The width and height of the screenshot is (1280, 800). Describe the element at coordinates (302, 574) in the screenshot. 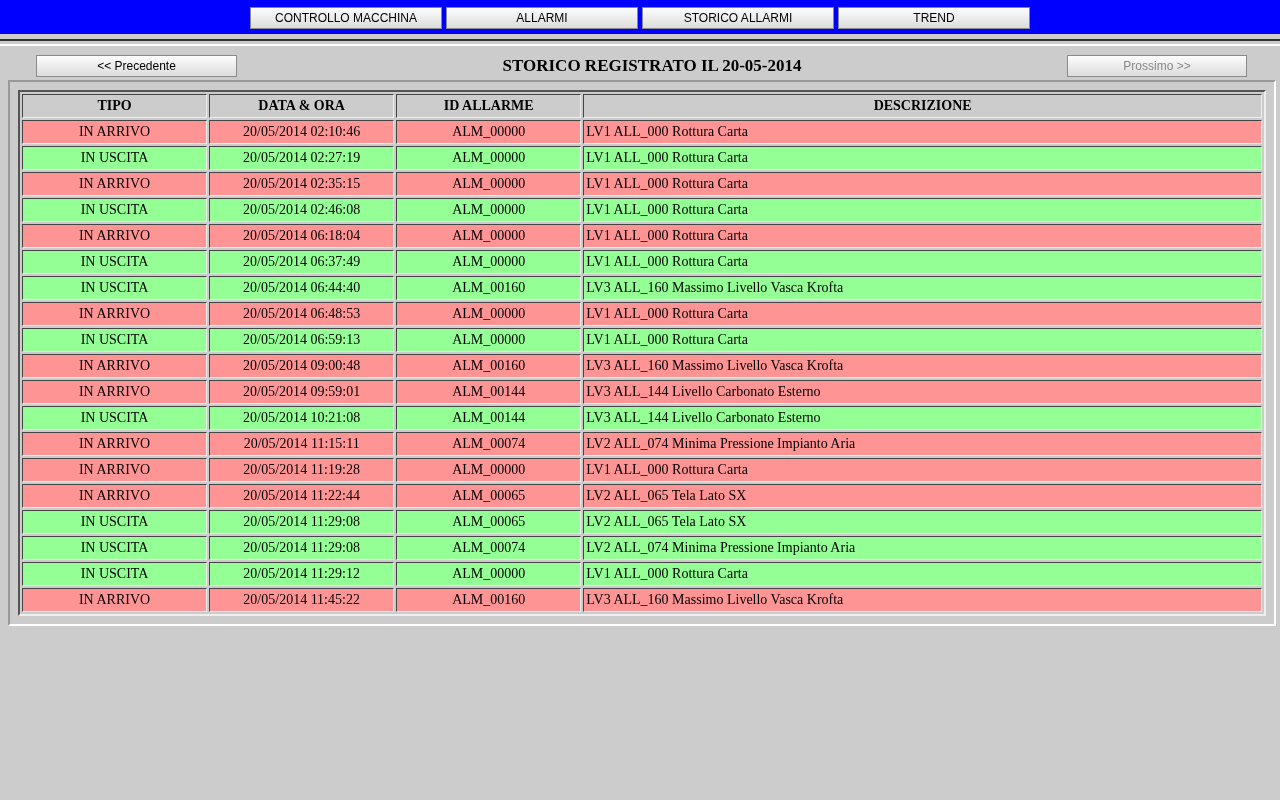

I see `table-cell: 20/05/2014 11:29:12` at that location.